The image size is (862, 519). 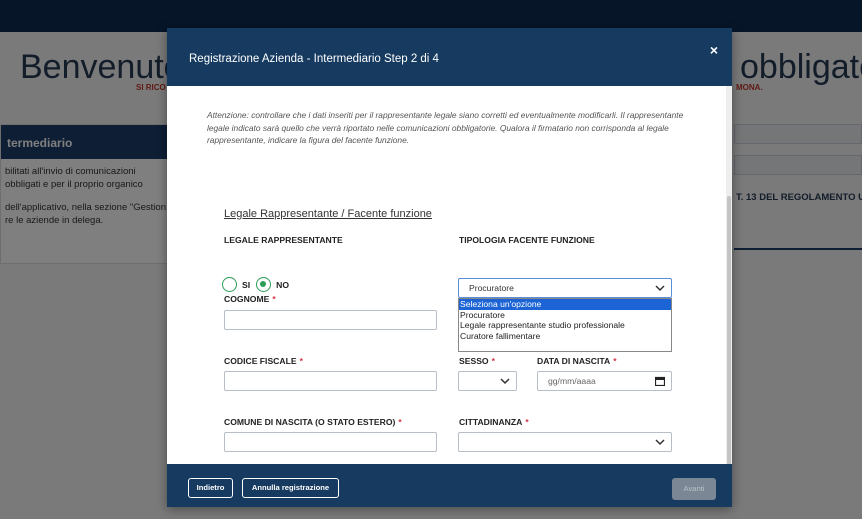 What do you see at coordinates (604, 381) in the screenshot?
I see `data-nascita-input: gg/mm/aaaa` at bounding box center [604, 381].